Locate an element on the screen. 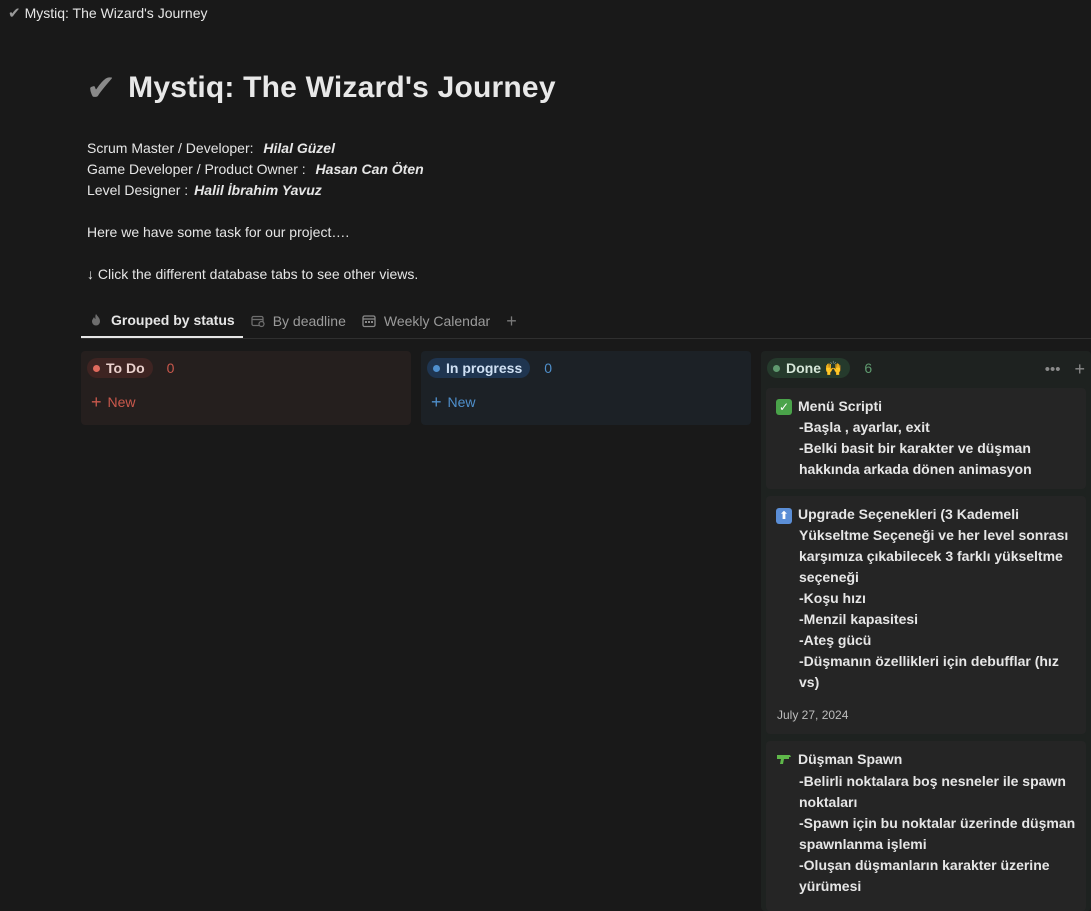  page-heading: Mystiq: The Wizard's Journey is located at coordinates (342, 88).